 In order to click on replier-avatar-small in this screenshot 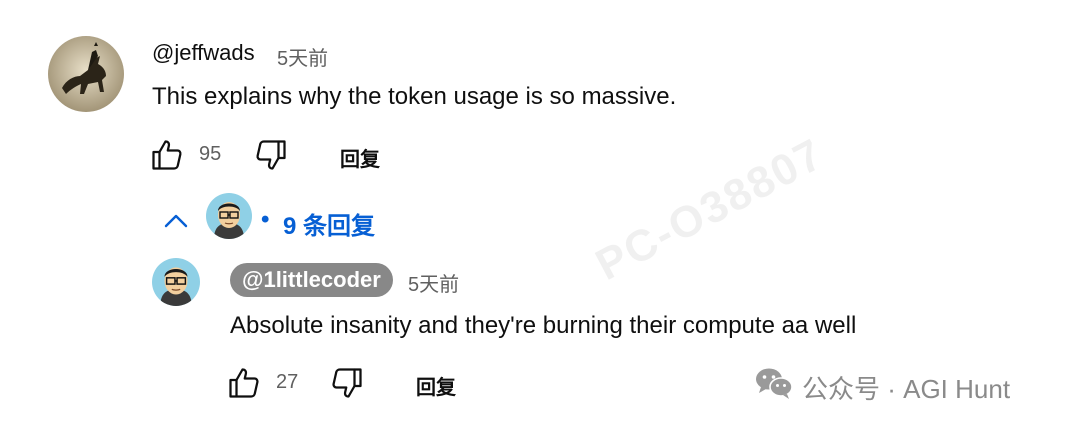, I will do `click(229, 216)`.